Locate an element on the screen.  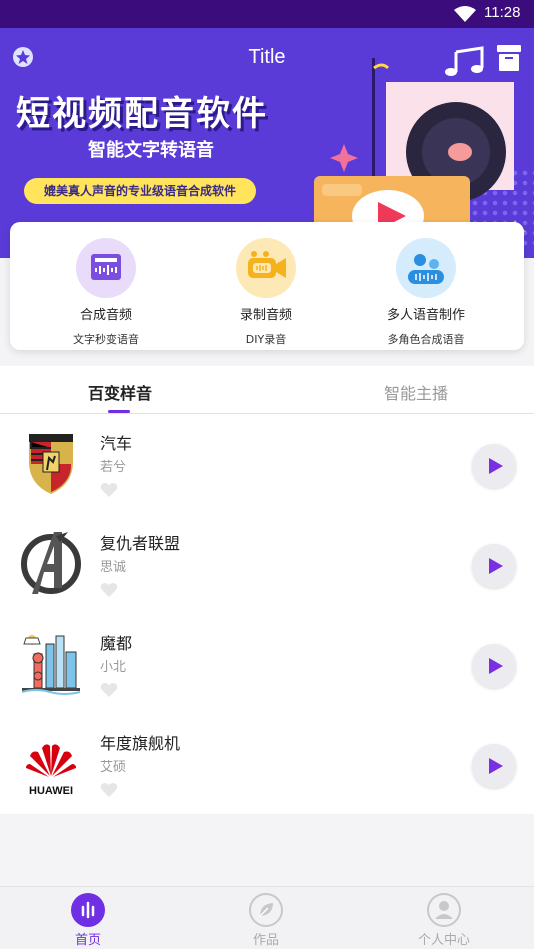
feature-title: 合成音频 is located at coordinates (105, 315).